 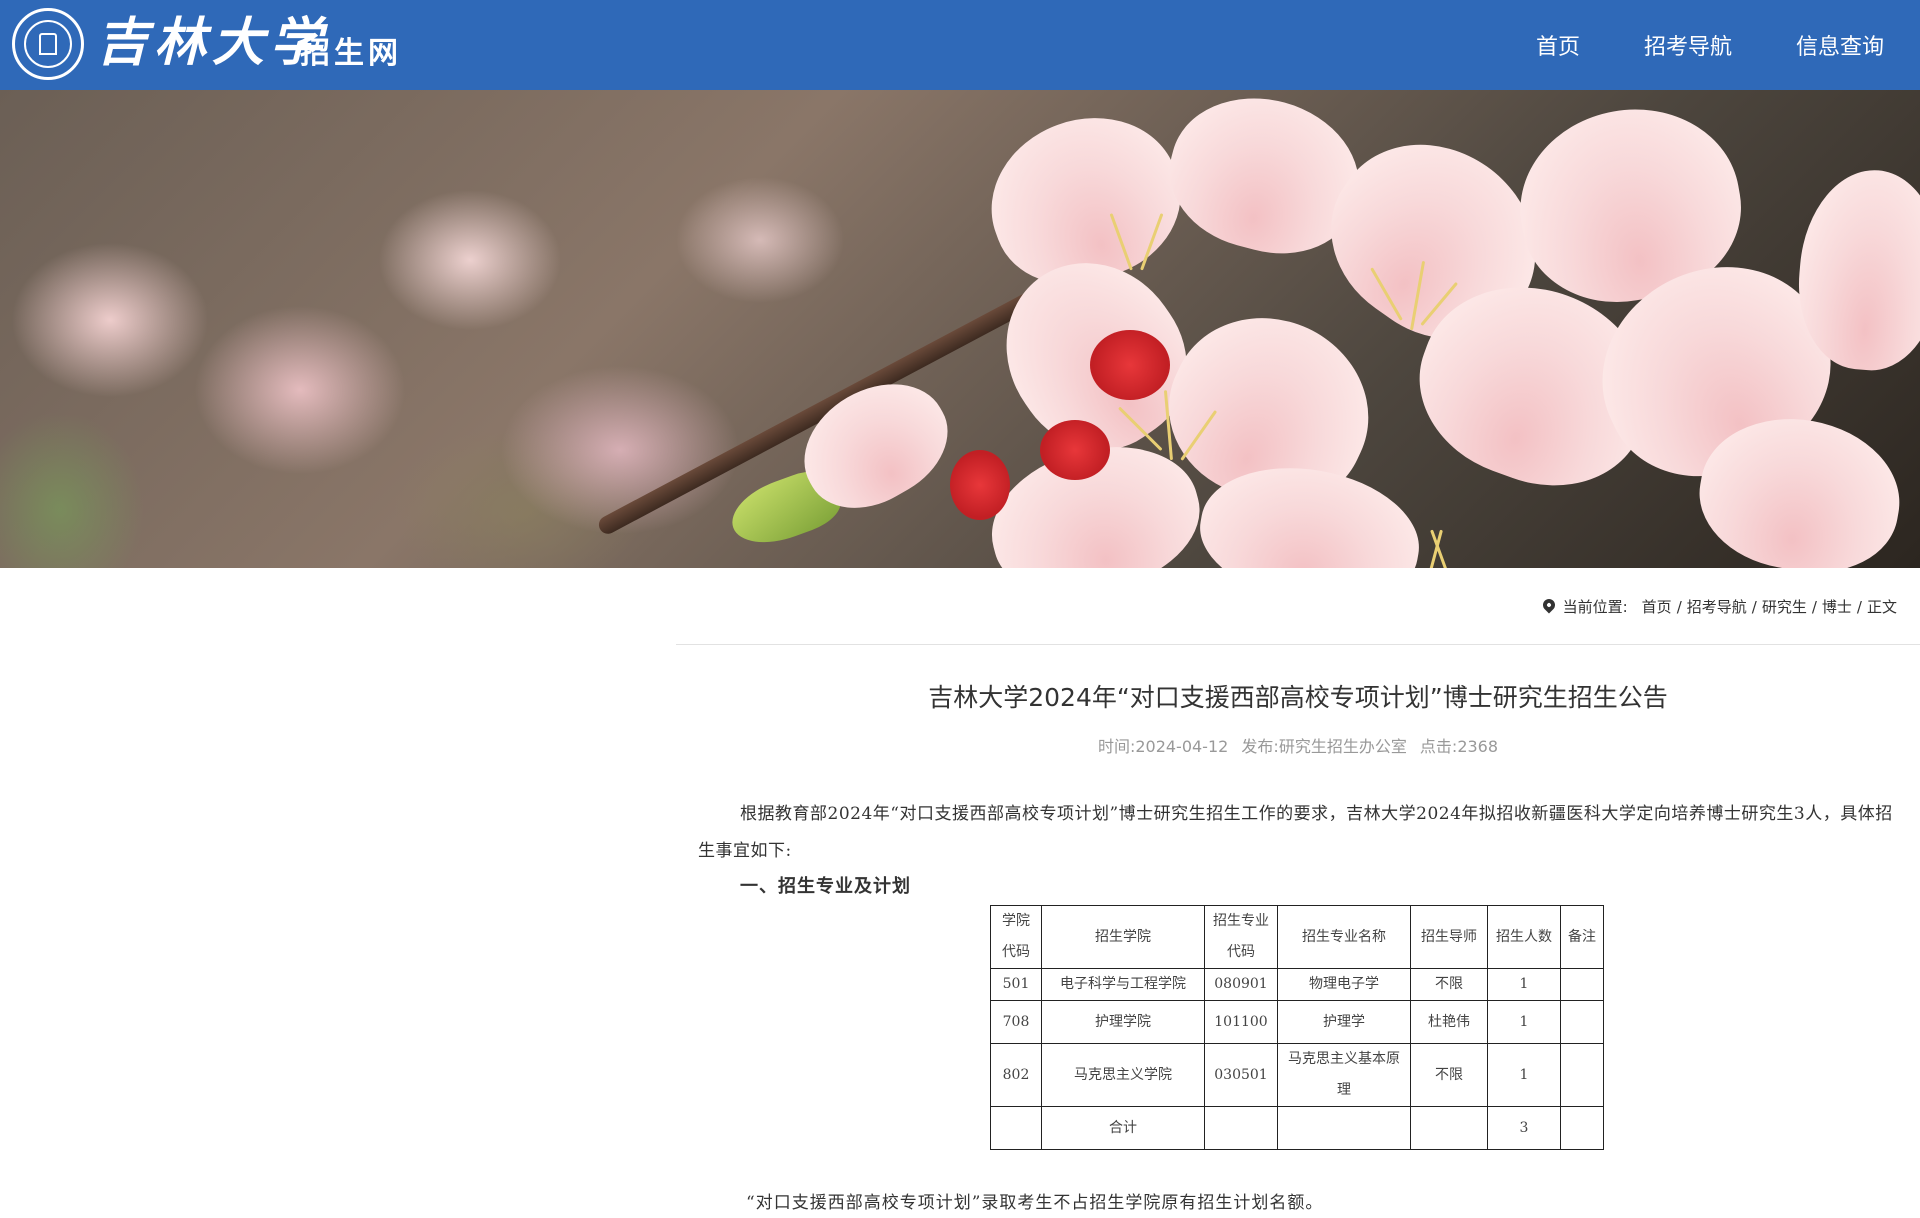 What do you see at coordinates (1582, 937) in the screenshot?
I see `header-cell: 备注` at bounding box center [1582, 937].